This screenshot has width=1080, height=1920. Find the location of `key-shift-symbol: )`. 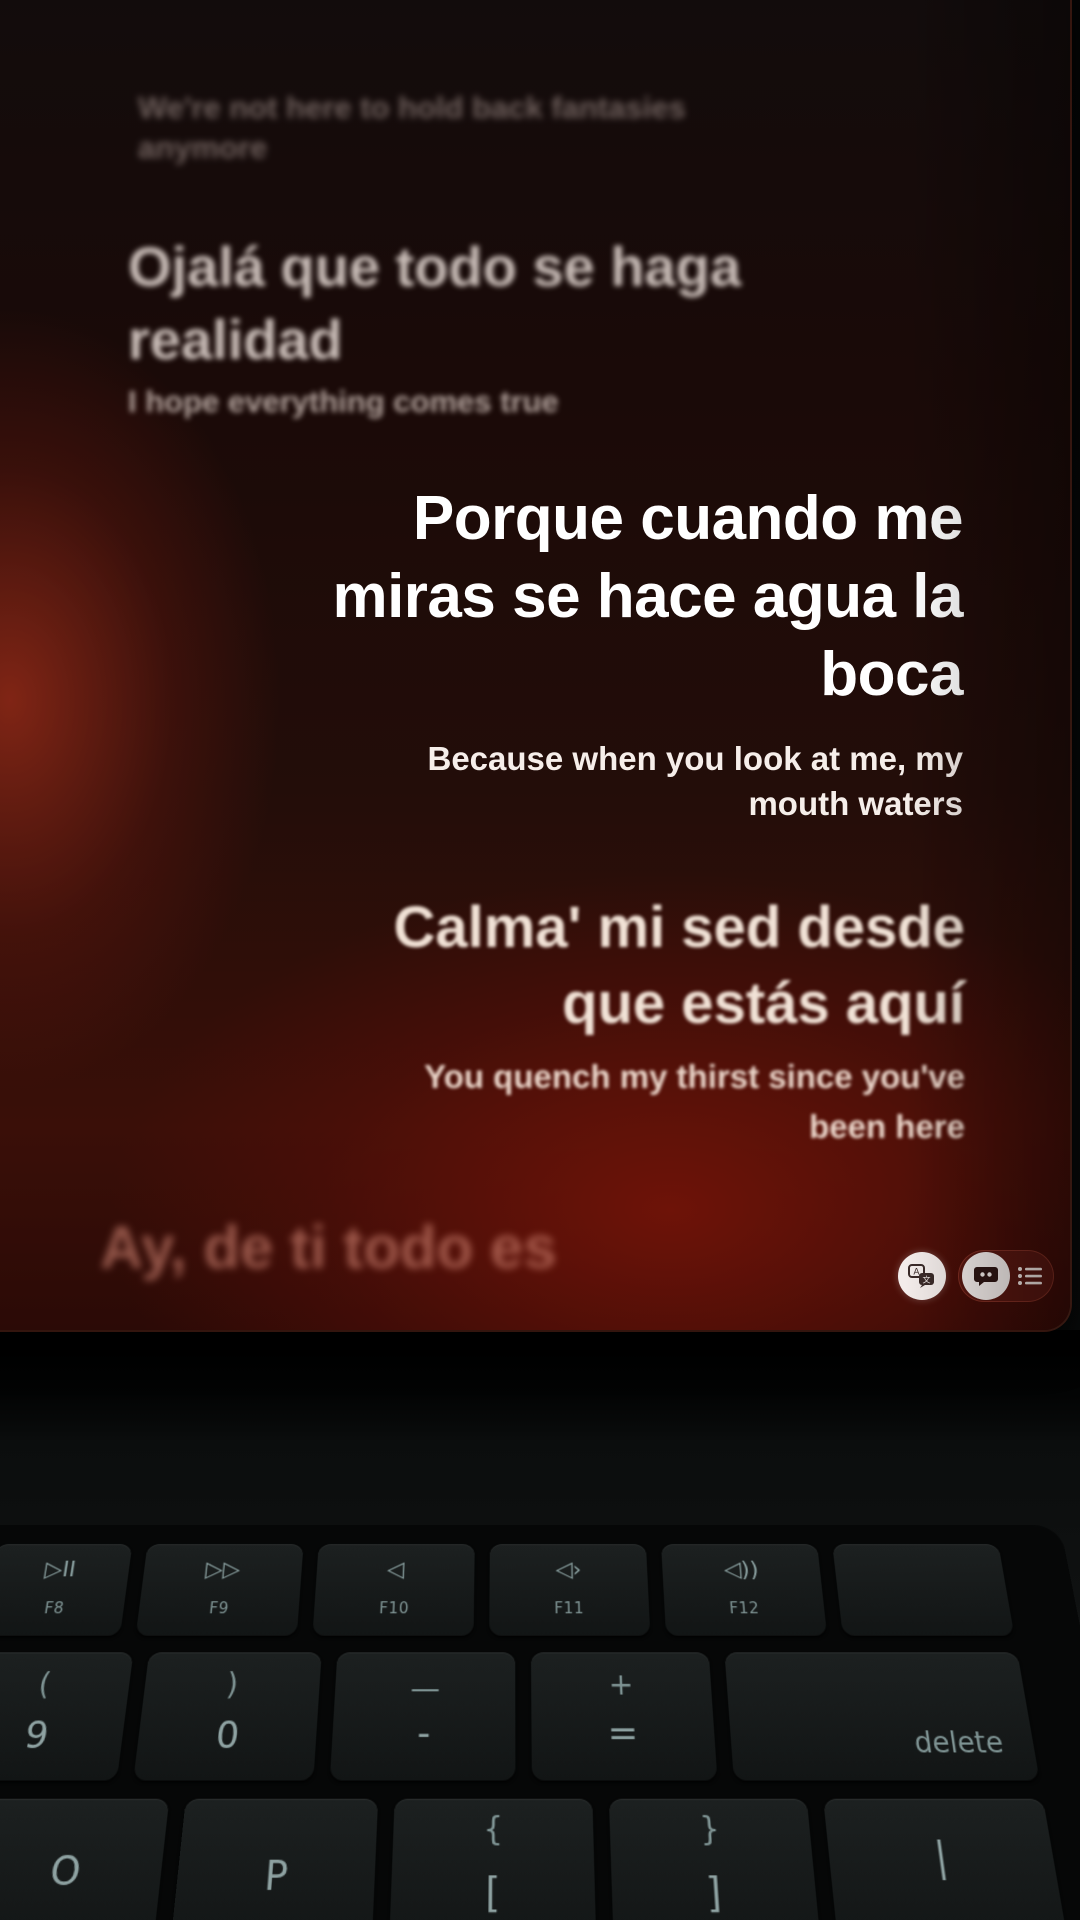

key-shift-symbol: ) is located at coordinates (232, 1684).